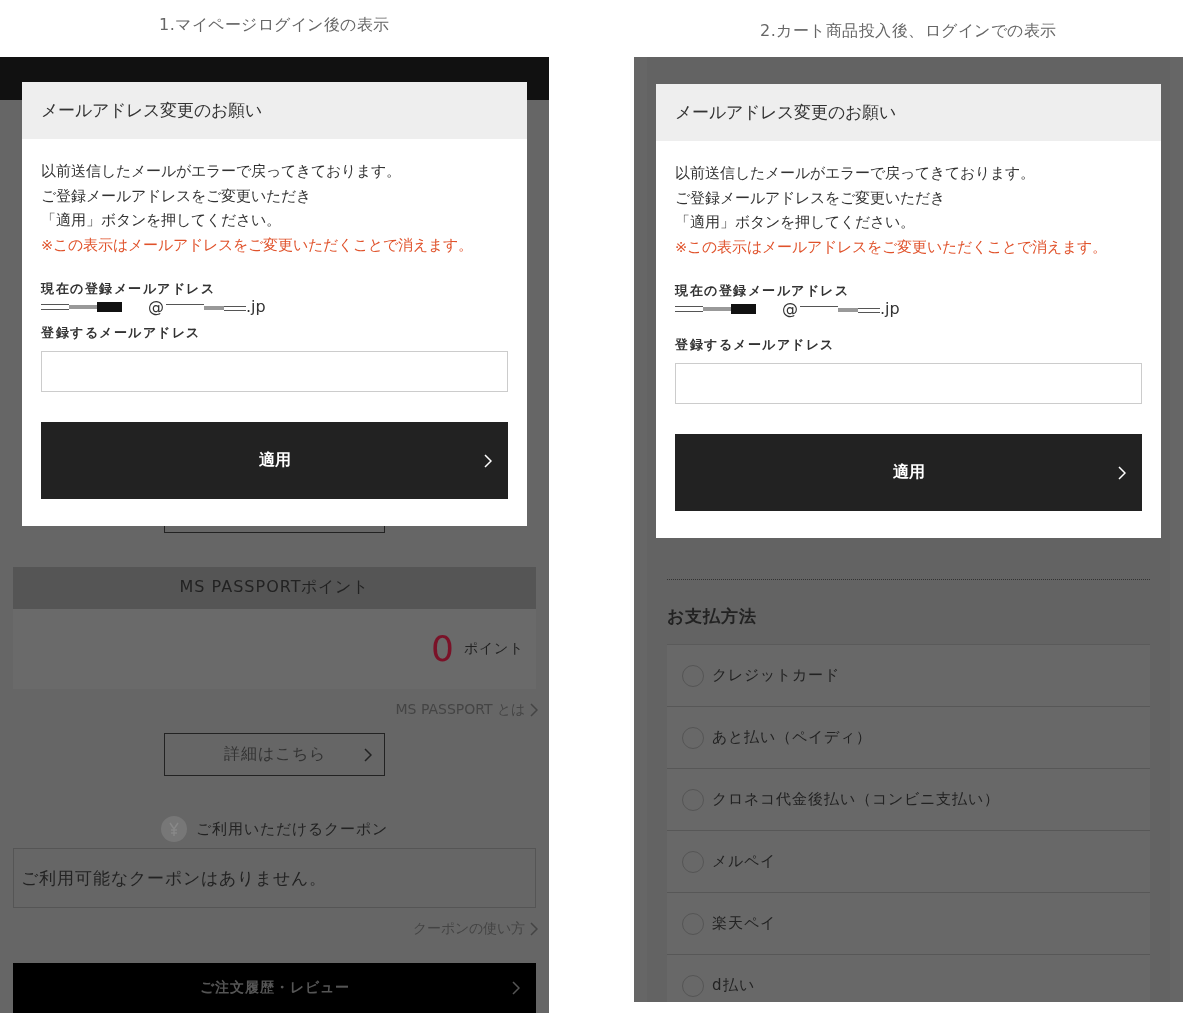 The image size is (1200, 1029). I want to click on option-label: メルペイ, so click(744, 861).